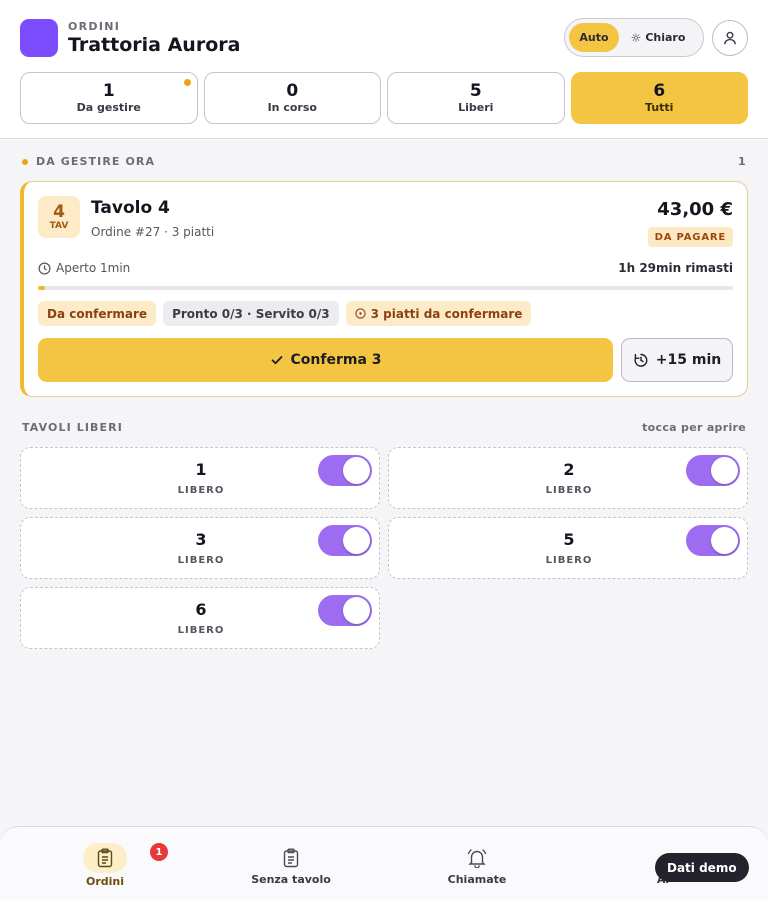 The width and height of the screenshot is (768, 900). I want to click on filter-count: 0, so click(292, 91).